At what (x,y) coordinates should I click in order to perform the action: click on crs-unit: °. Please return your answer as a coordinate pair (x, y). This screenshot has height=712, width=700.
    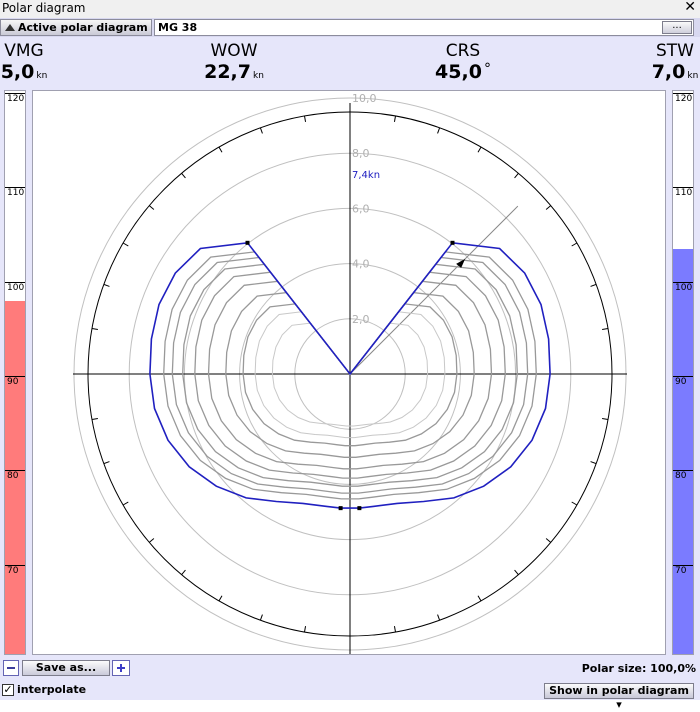
    Looking at the image, I should click on (487, 69).